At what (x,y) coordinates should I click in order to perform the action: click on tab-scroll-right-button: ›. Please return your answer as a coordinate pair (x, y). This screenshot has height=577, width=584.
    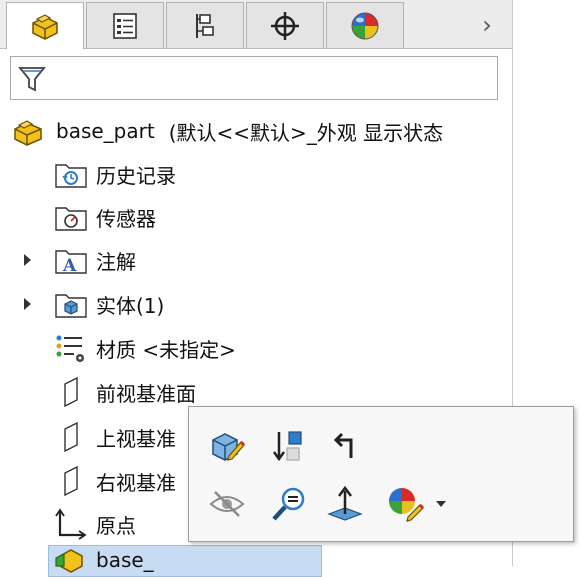
    Looking at the image, I should click on (487, 25).